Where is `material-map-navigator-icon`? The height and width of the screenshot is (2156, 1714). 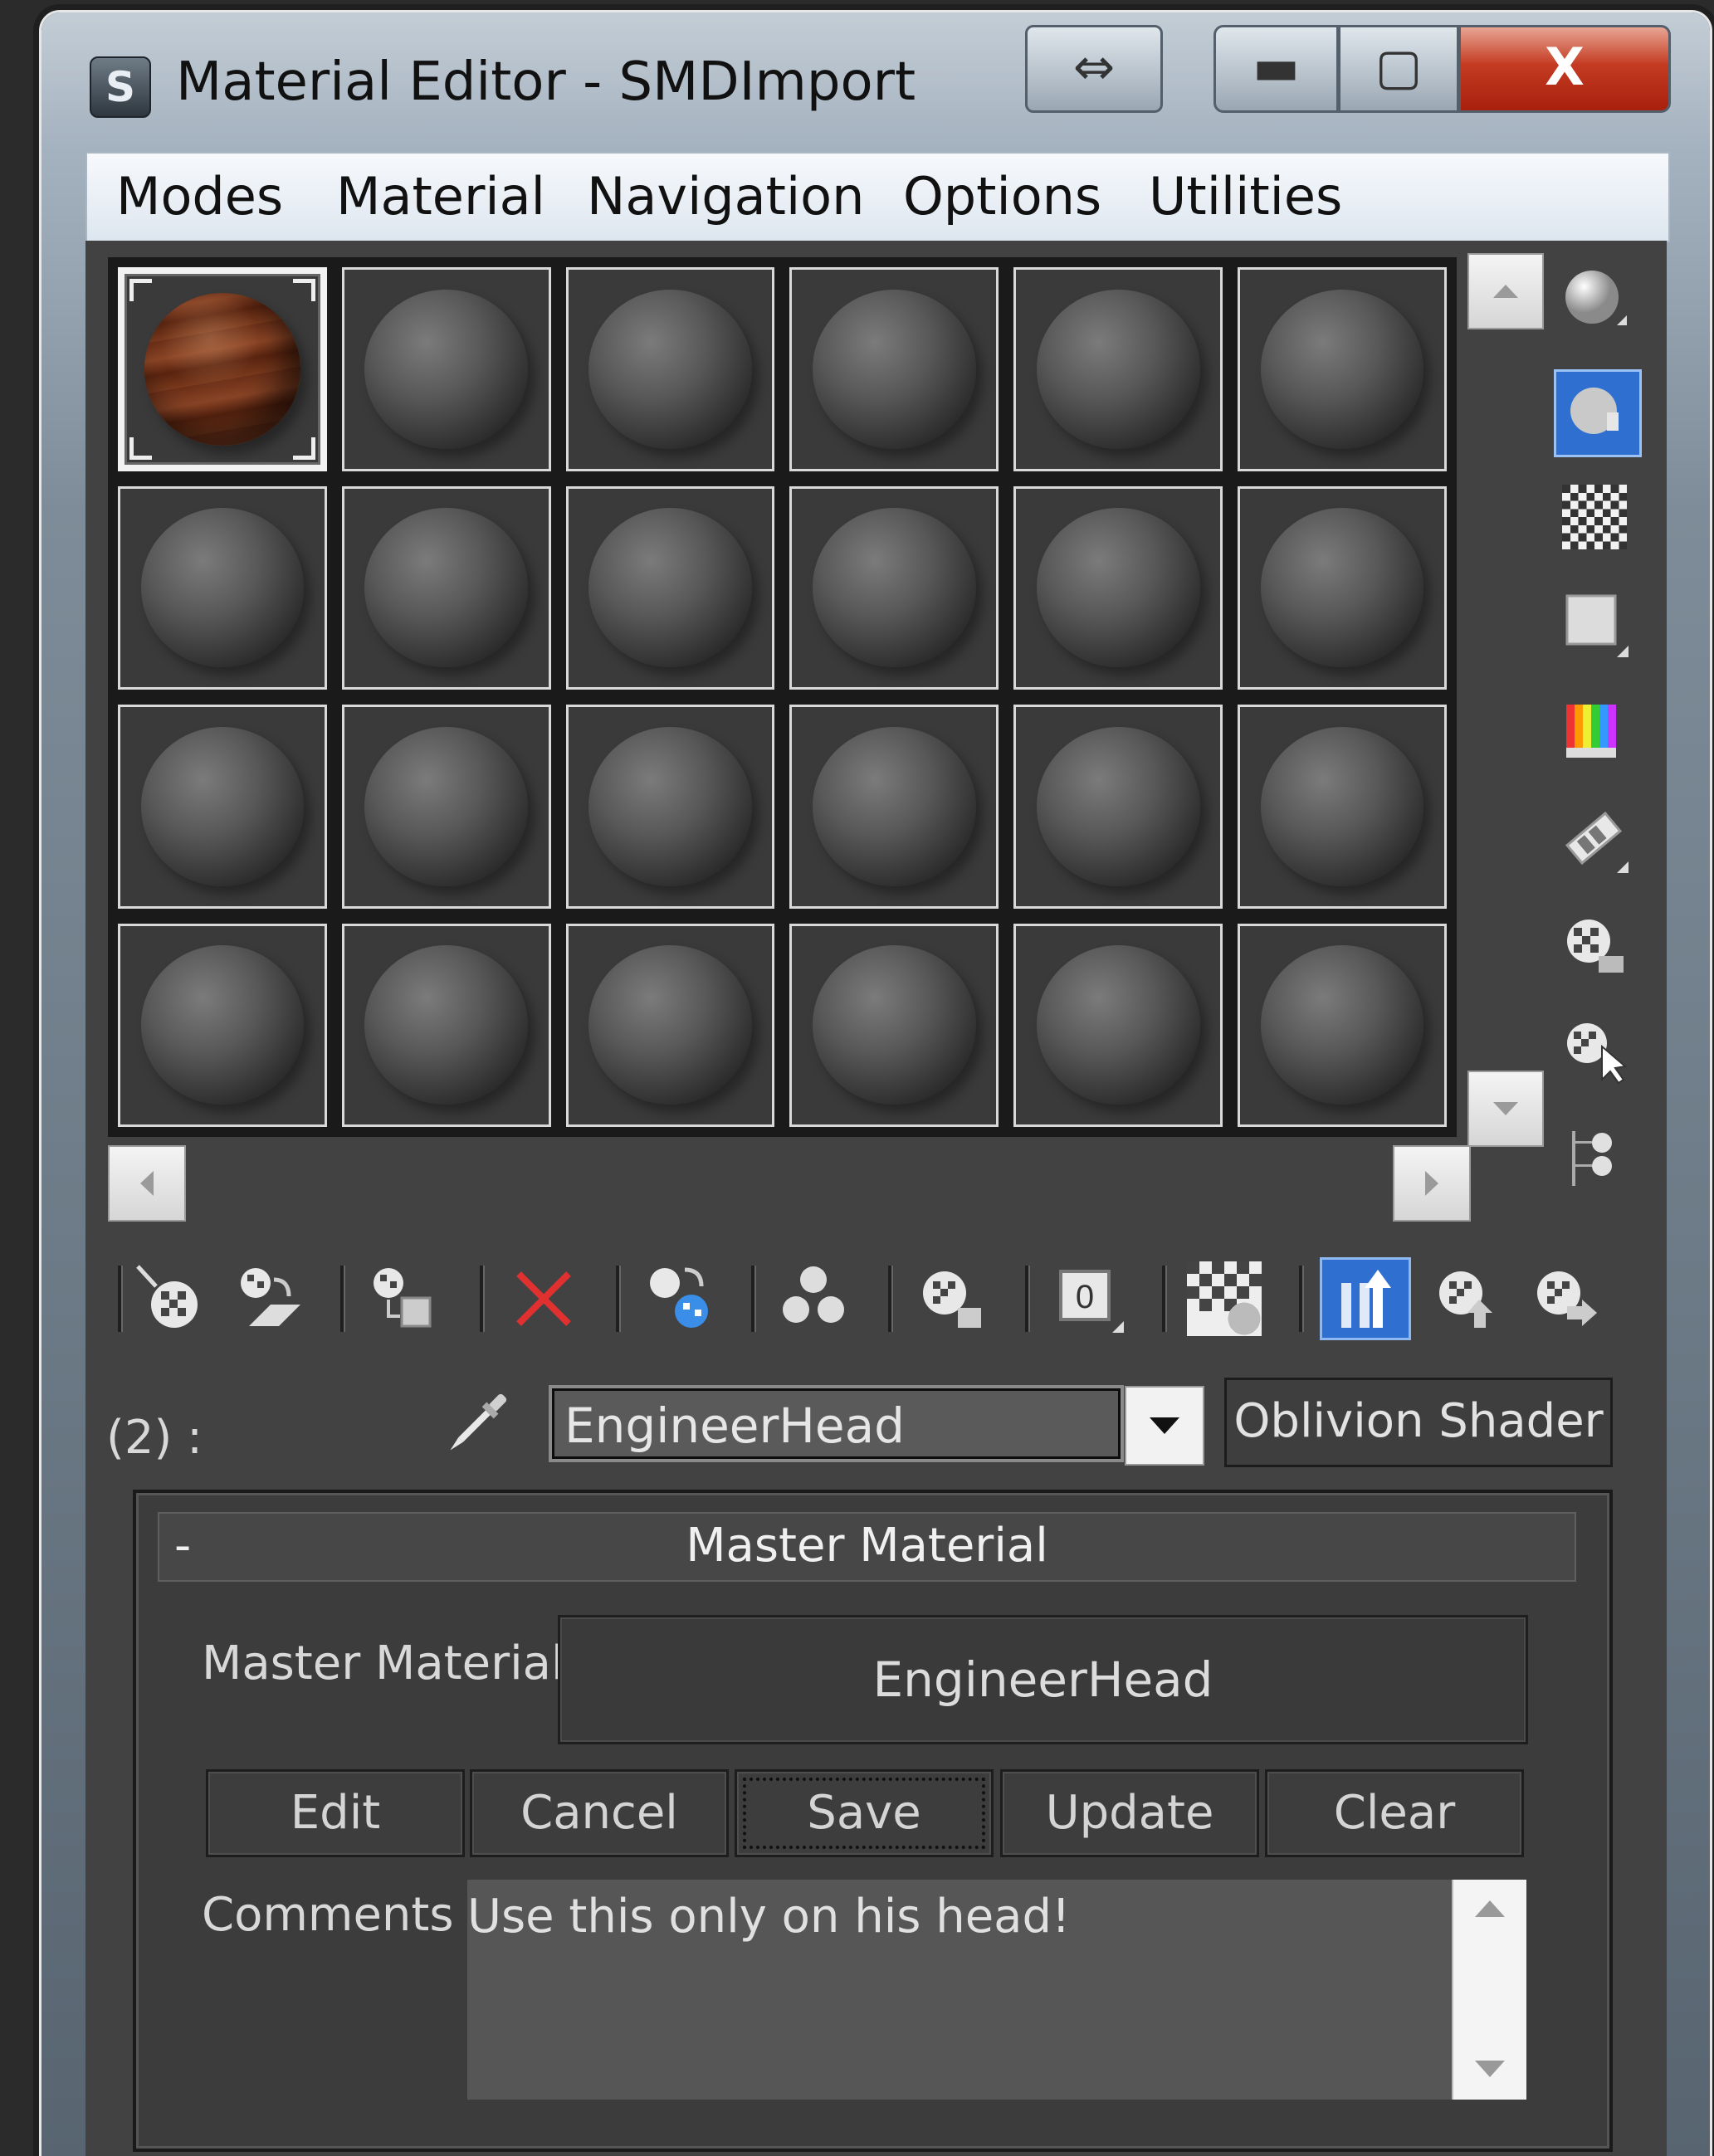
material-map-navigator-icon is located at coordinates (1595, 1159).